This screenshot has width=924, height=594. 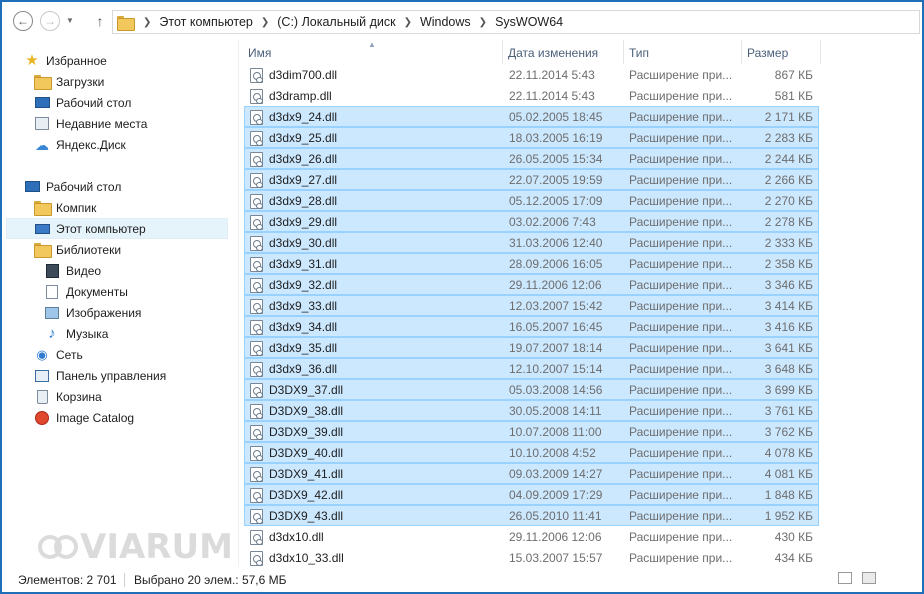 What do you see at coordinates (788, 180) in the screenshot?
I see `file-size: 2 266 КБ` at bounding box center [788, 180].